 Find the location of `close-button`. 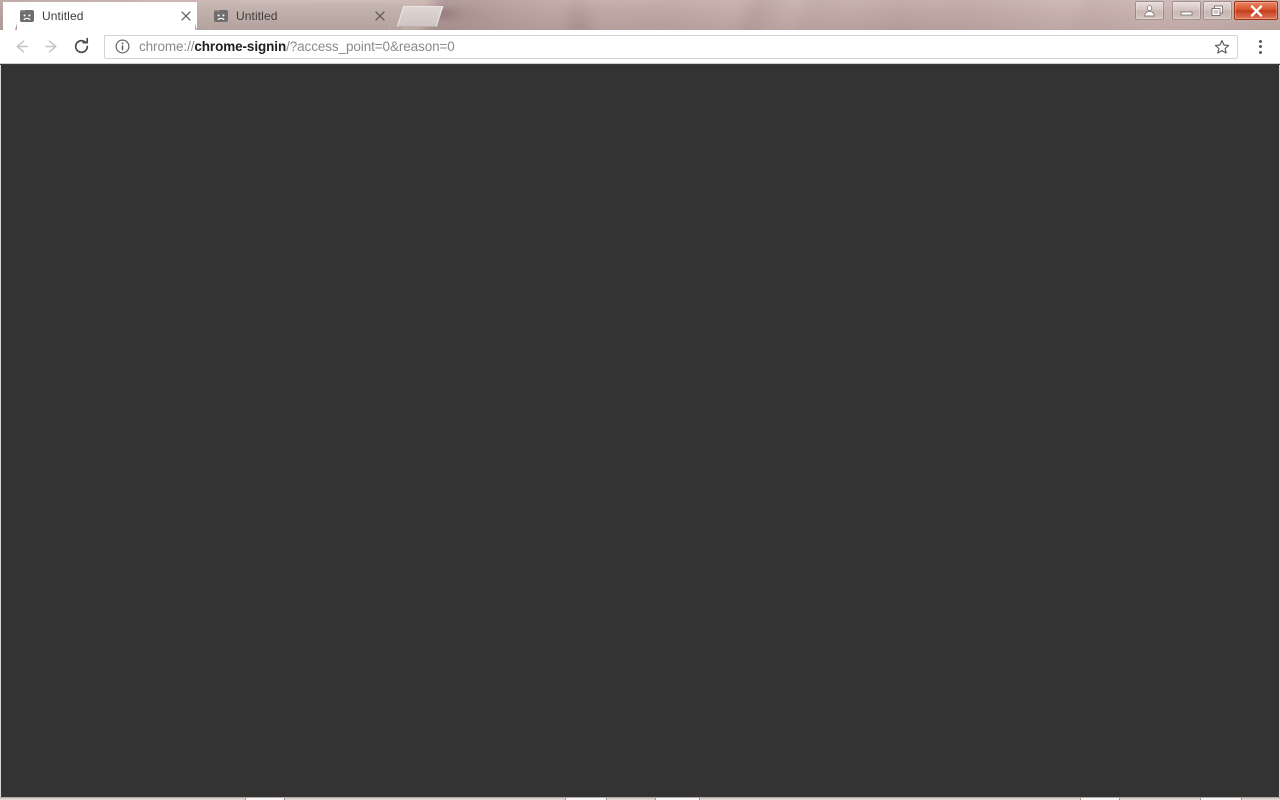

close-button is located at coordinates (1256, 10).